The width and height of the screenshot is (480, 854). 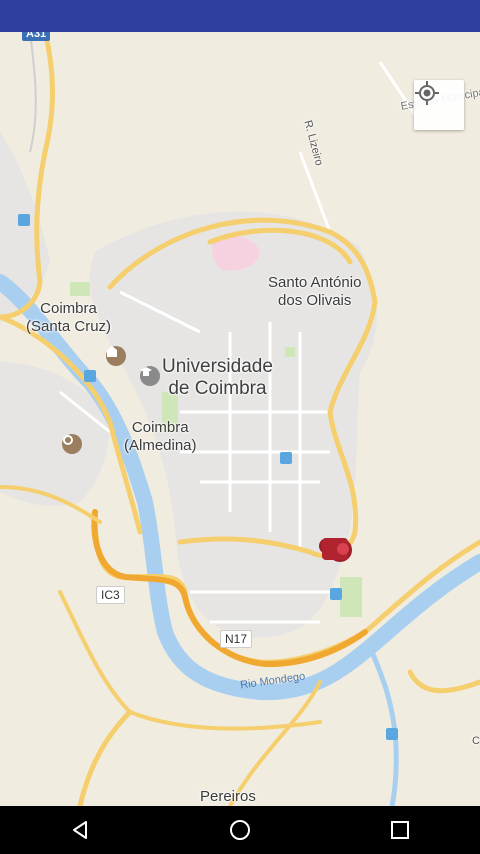 I want to click on home-button, so click(x=240, y=830).